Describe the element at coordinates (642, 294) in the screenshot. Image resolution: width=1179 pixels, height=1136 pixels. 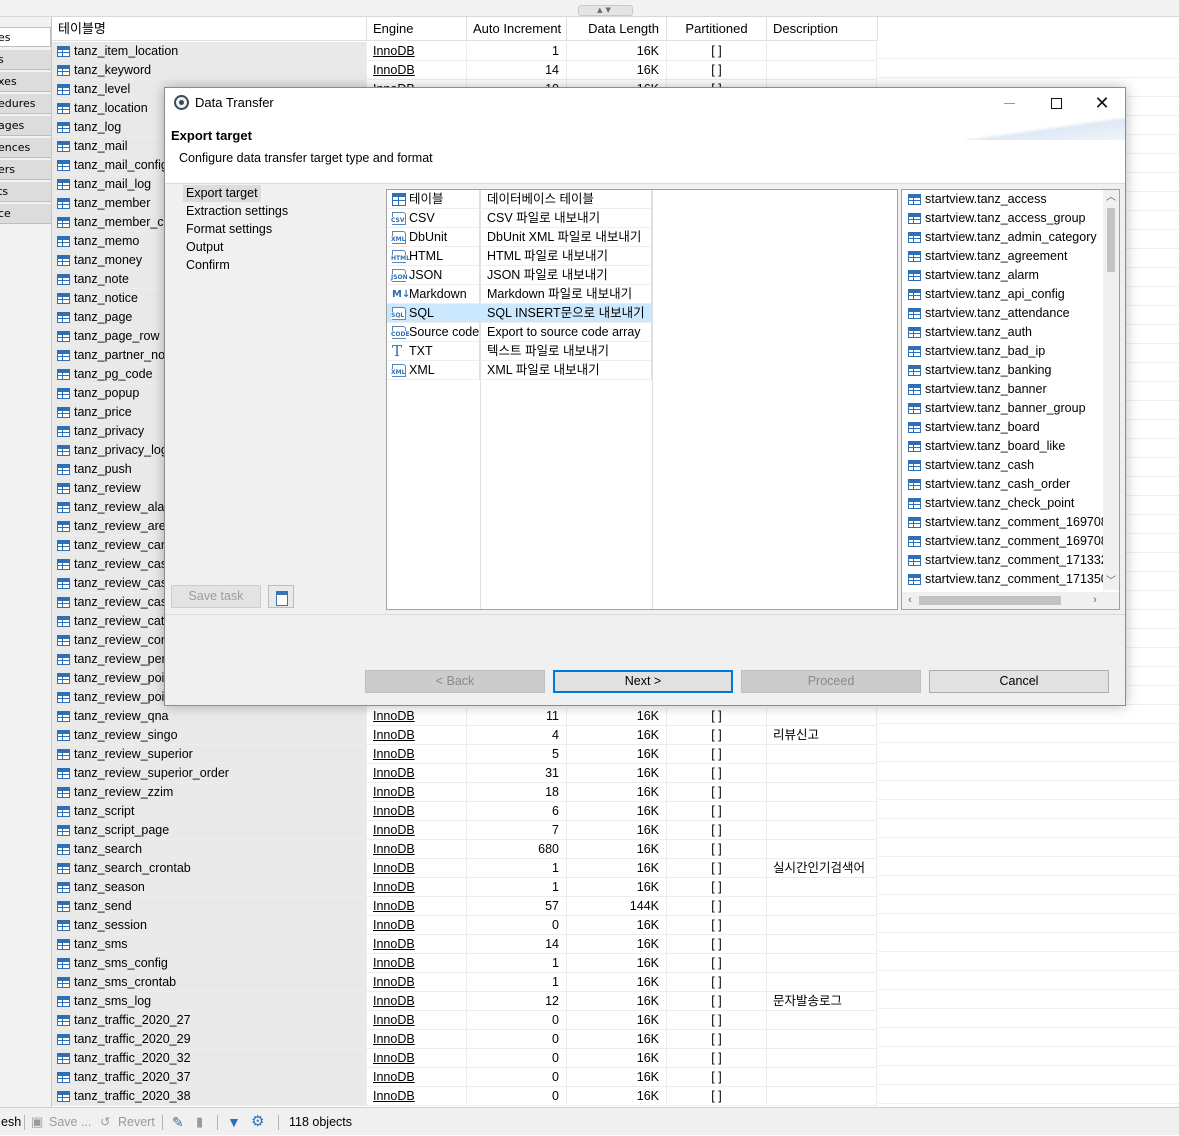
I see `export-type-row: M↓ Markdown Markdown 파일로 내보내기` at that location.